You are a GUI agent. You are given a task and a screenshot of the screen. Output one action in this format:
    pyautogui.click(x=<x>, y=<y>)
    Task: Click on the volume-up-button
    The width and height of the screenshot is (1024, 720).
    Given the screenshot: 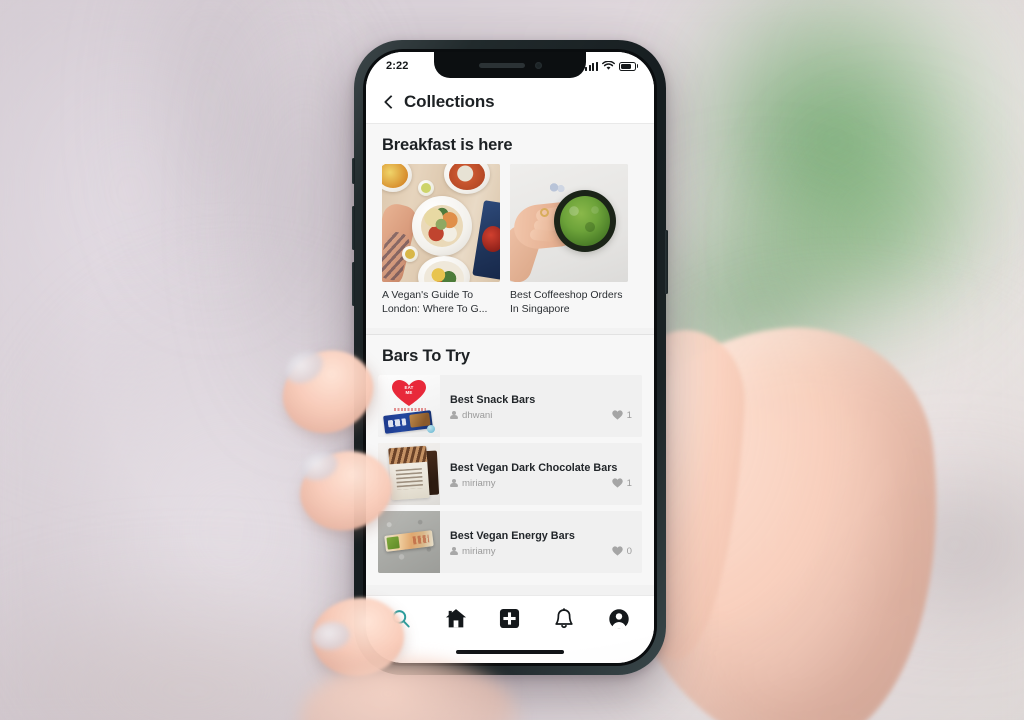 What is the action you would take?
    pyautogui.click(x=353, y=228)
    